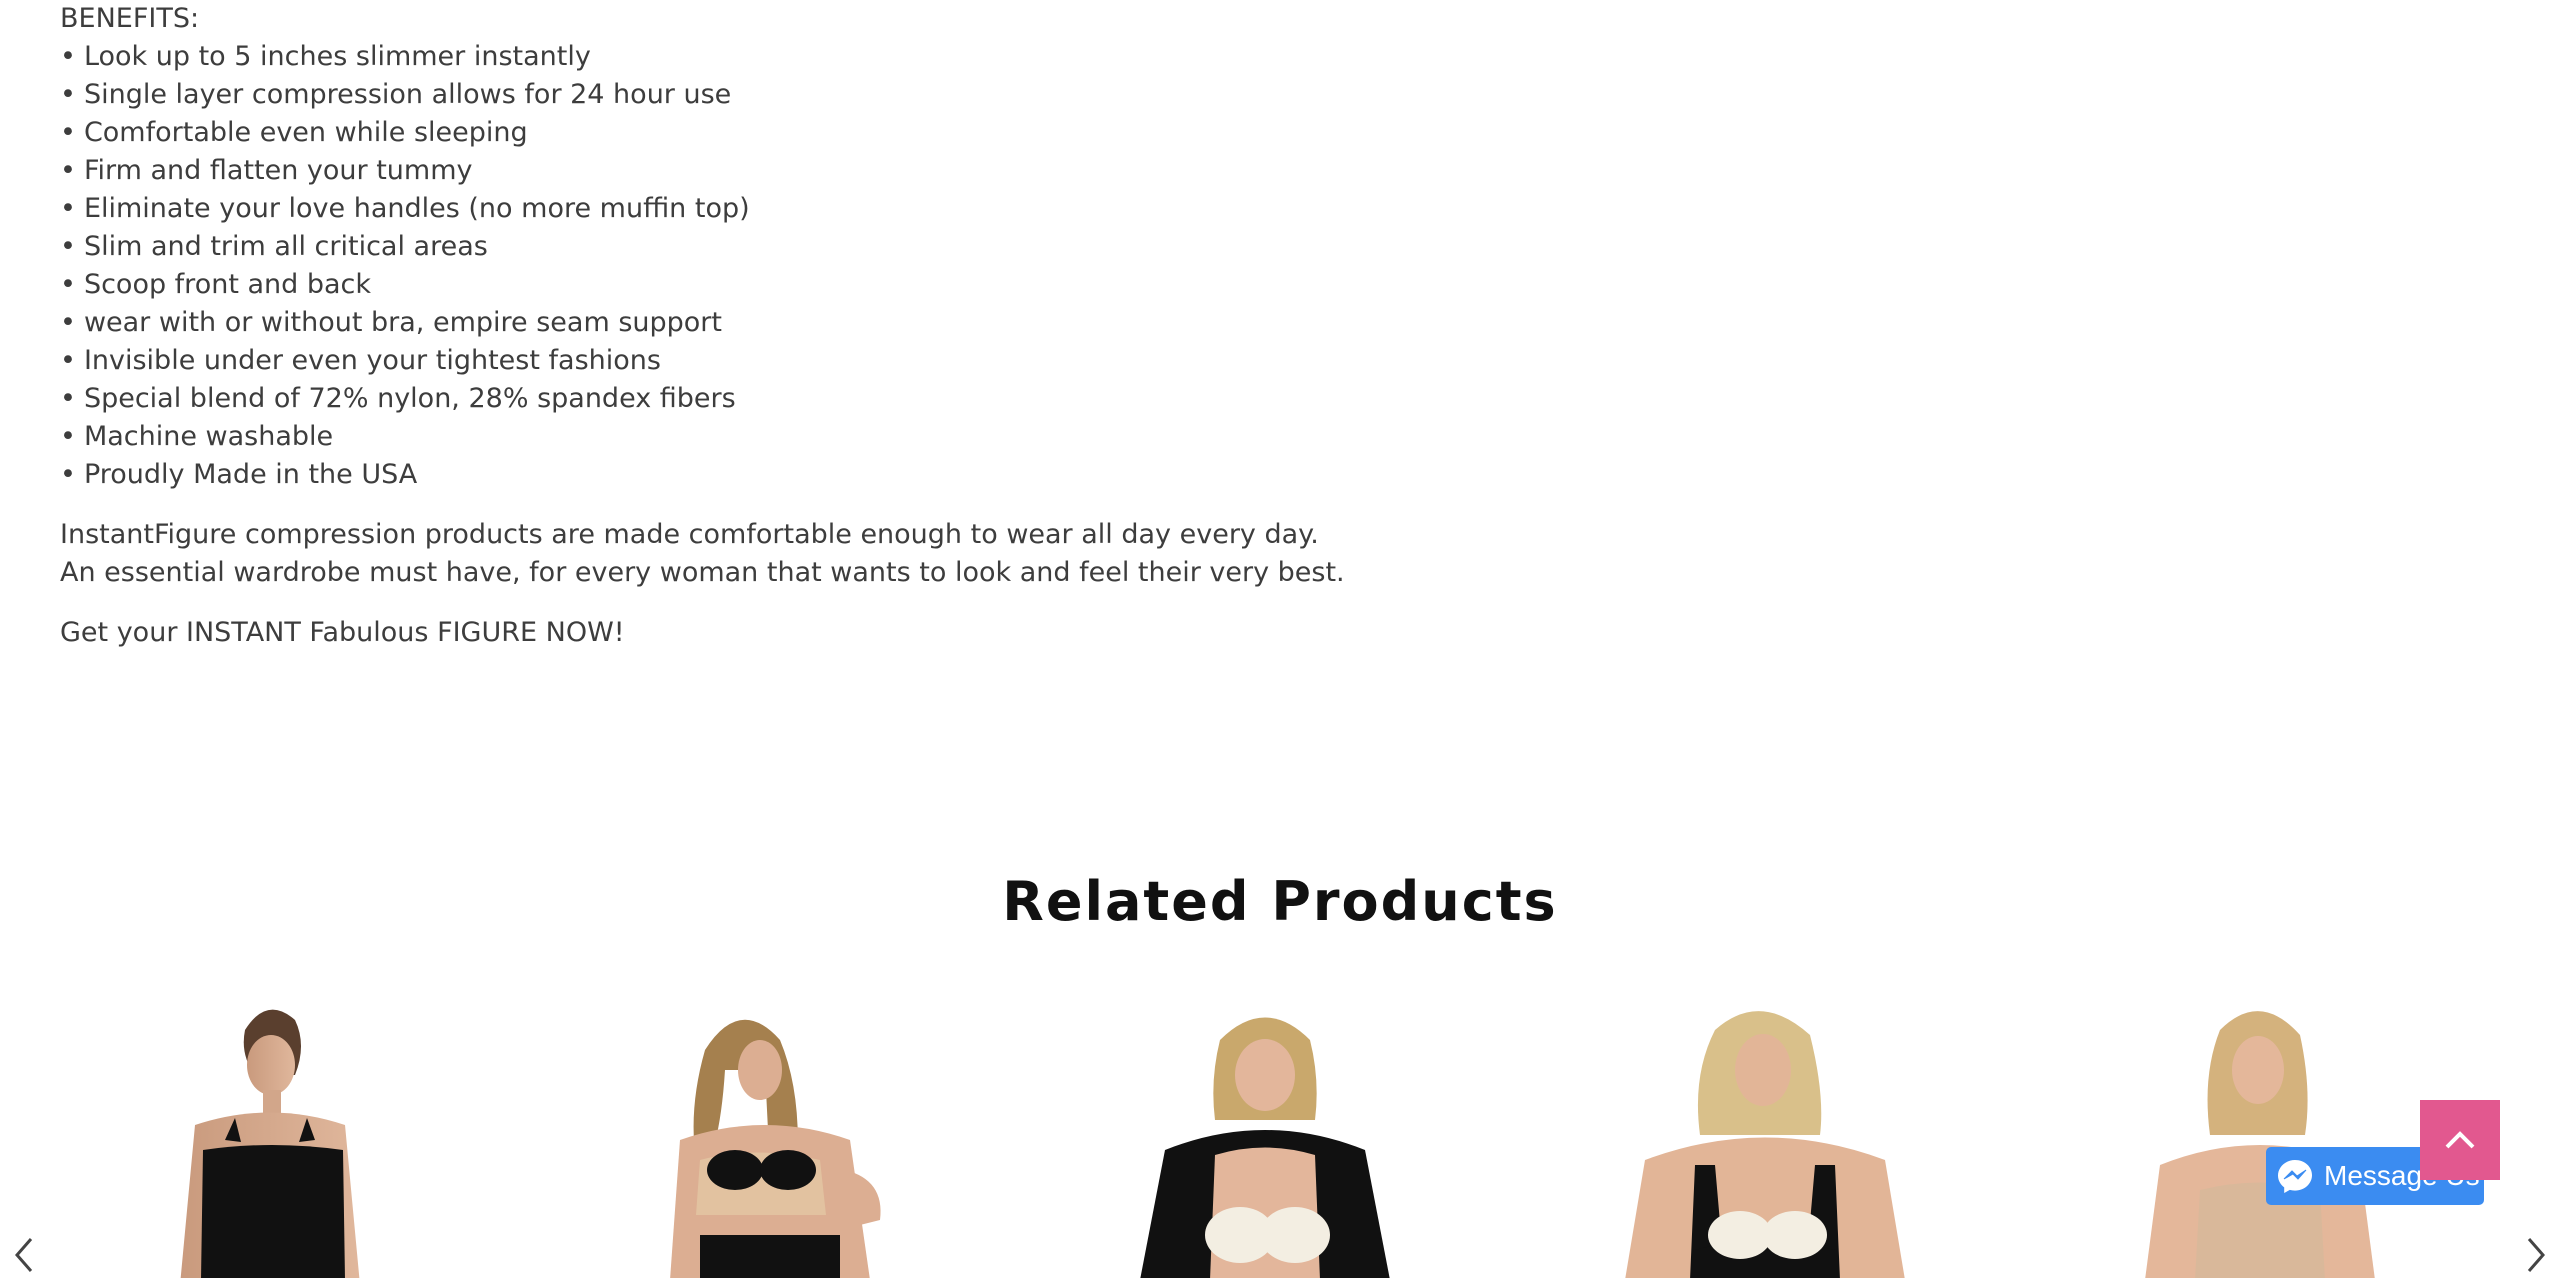 This screenshot has height=1278, width=2560. Describe the element at coordinates (2295, 1176) in the screenshot. I see `messenger-icon` at that location.